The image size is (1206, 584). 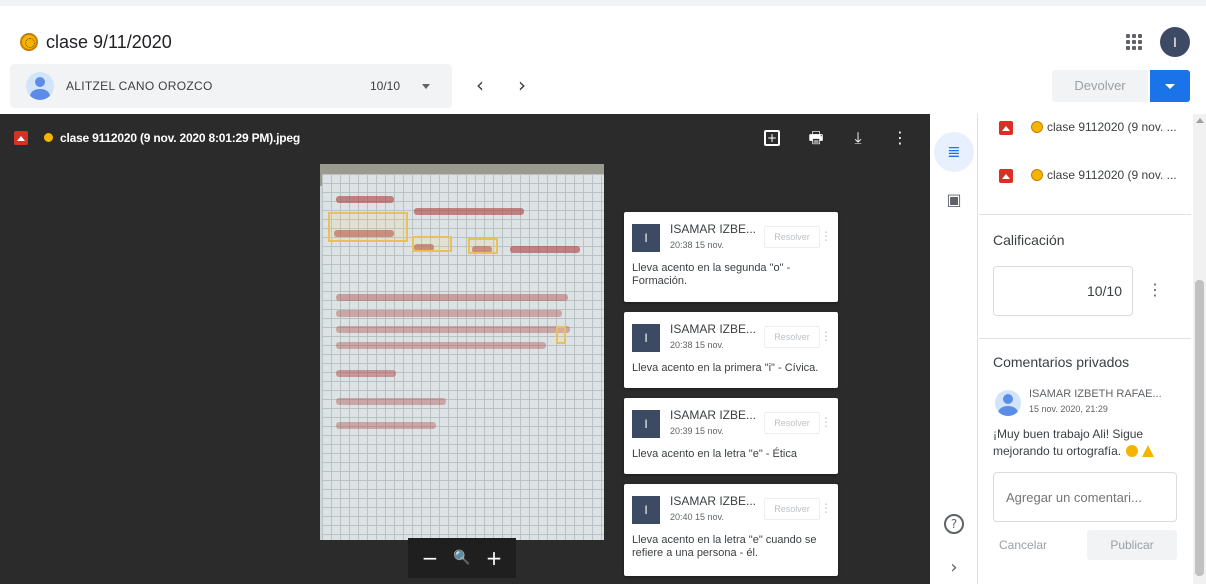 What do you see at coordinates (954, 568) in the screenshot?
I see `chevron-right-icon: ›` at bounding box center [954, 568].